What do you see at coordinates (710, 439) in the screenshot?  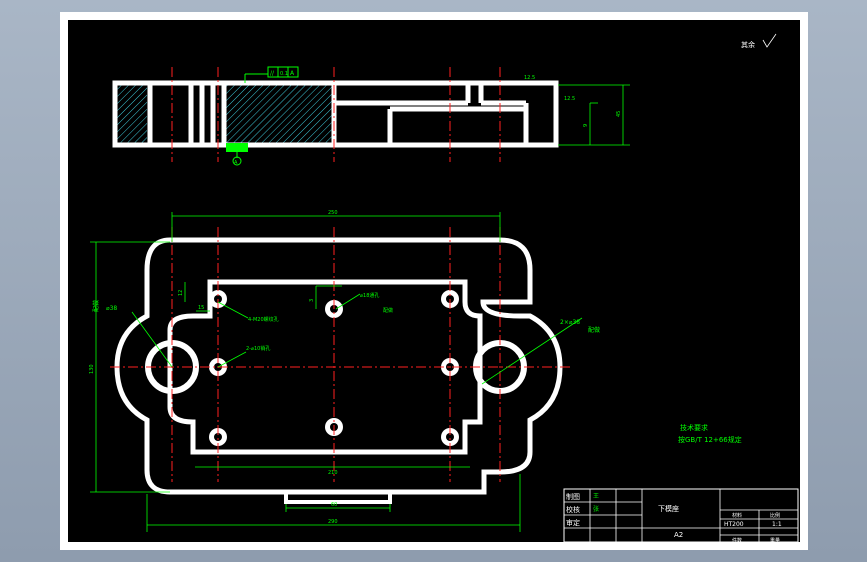 I see `tech-req-body: 按GB/T 12+66规定` at bounding box center [710, 439].